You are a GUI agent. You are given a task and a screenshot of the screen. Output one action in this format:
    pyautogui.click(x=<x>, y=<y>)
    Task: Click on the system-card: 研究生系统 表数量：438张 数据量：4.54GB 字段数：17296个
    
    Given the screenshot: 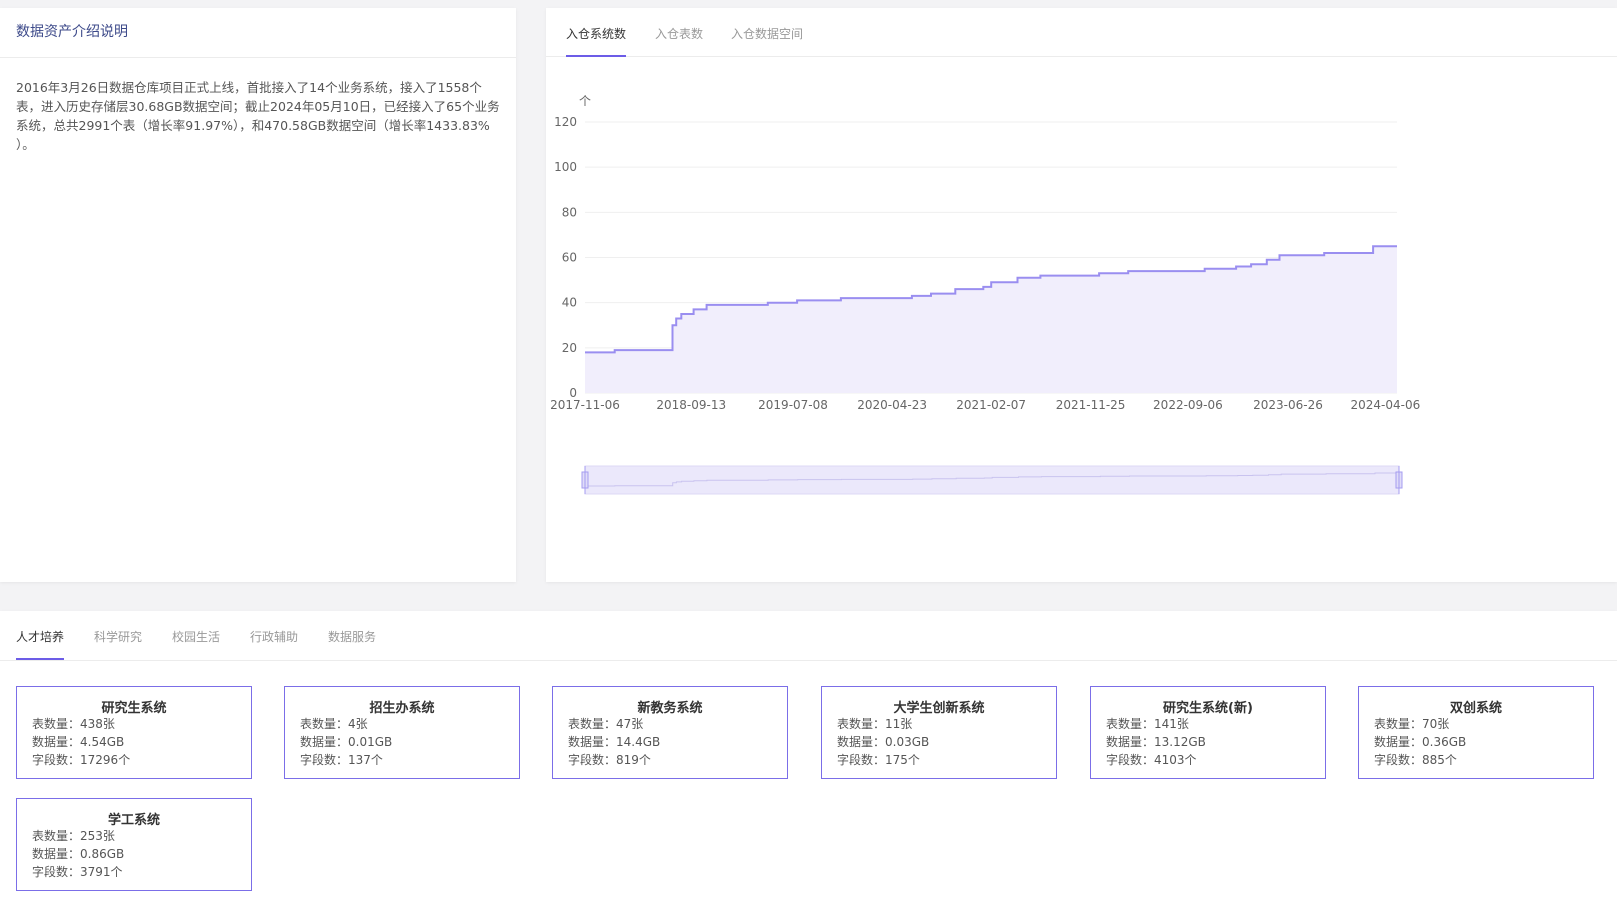 What is the action you would take?
    pyautogui.click(x=134, y=732)
    